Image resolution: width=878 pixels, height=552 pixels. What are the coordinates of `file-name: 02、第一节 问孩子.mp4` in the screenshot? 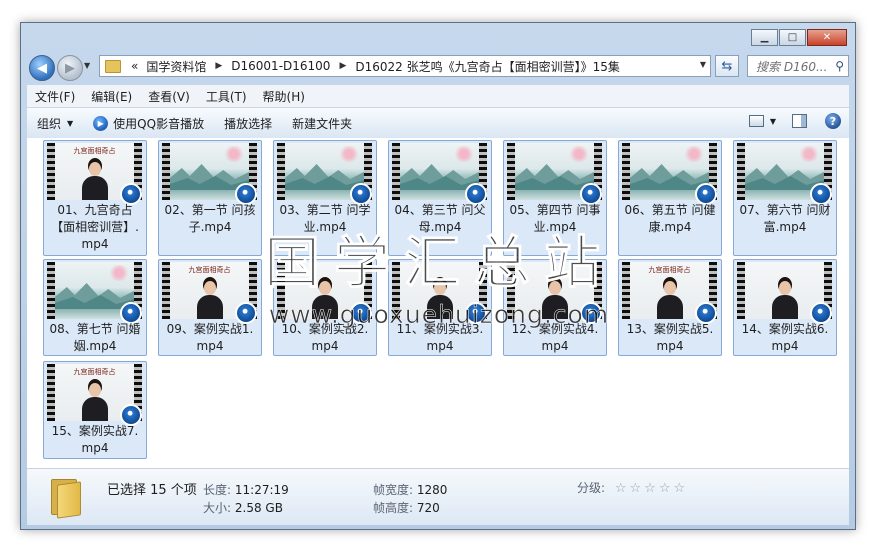 It's located at (210, 218).